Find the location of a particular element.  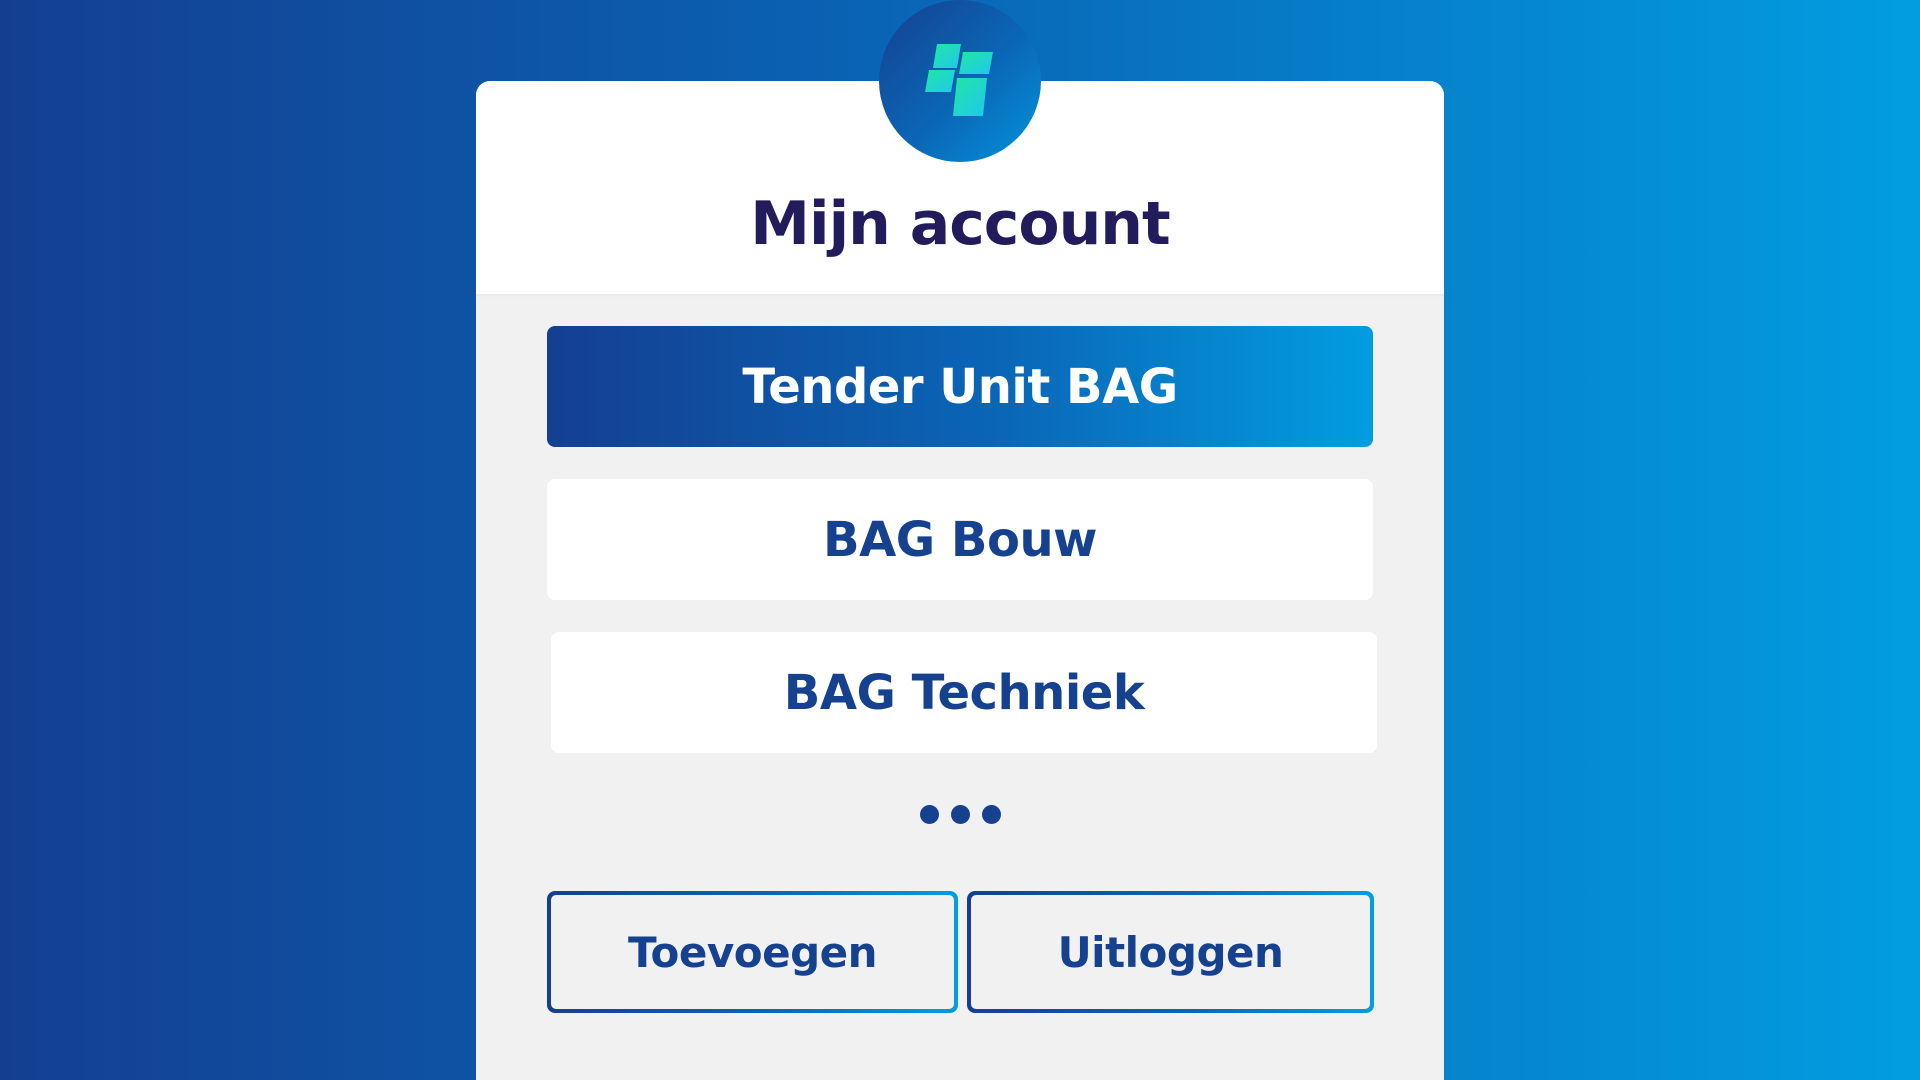

account-item-bag-techniek: BAG Techniek is located at coordinates (964, 692).